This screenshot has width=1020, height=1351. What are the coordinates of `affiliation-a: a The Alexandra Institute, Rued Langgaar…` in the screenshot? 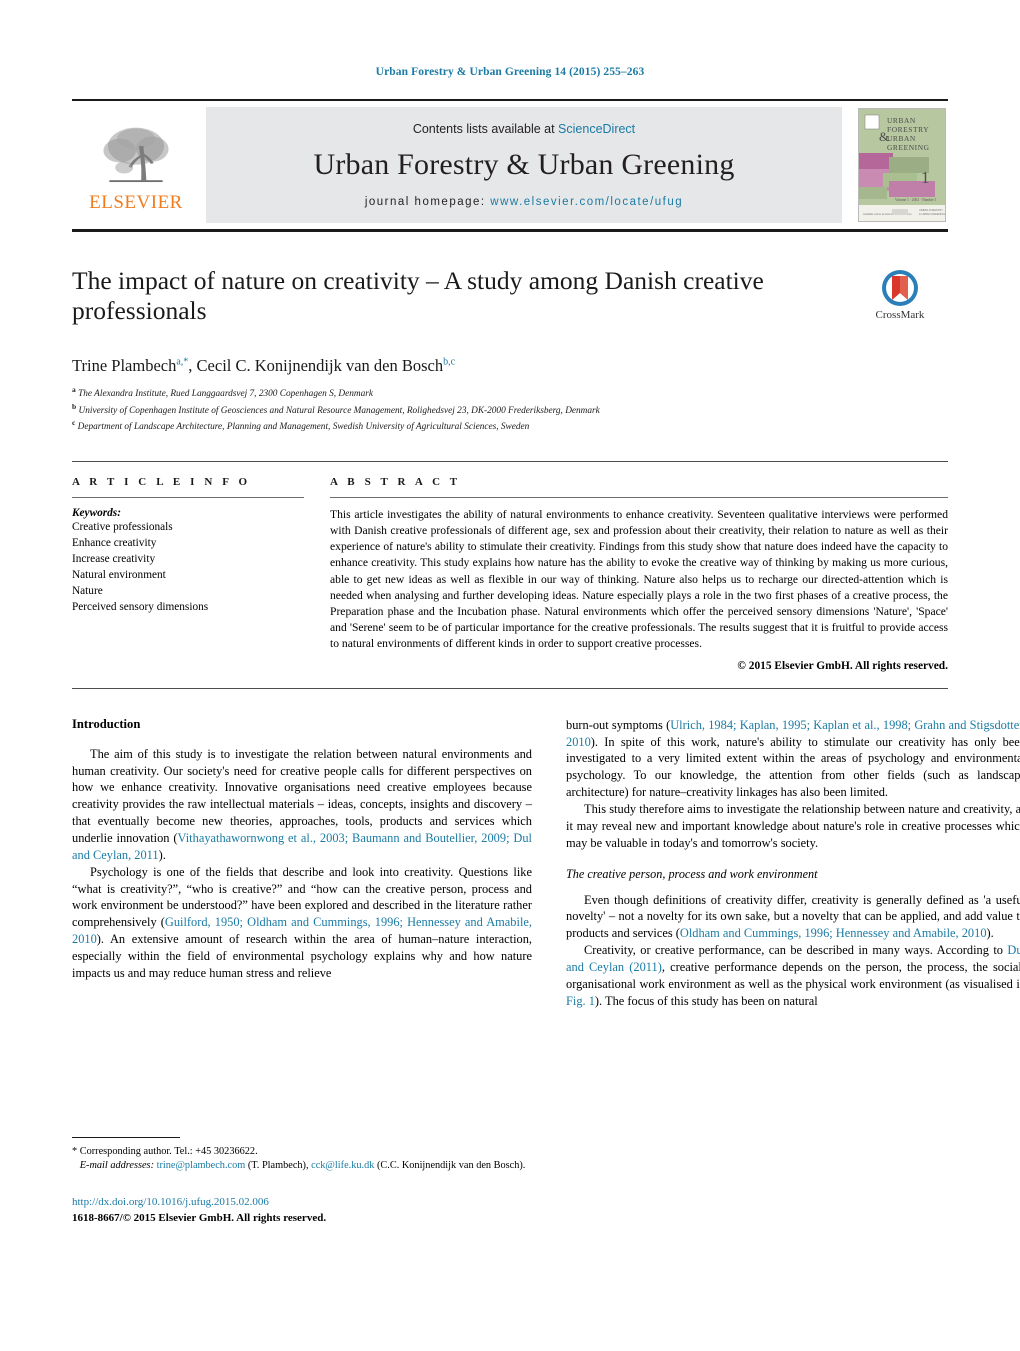 It's located at (510, 393).